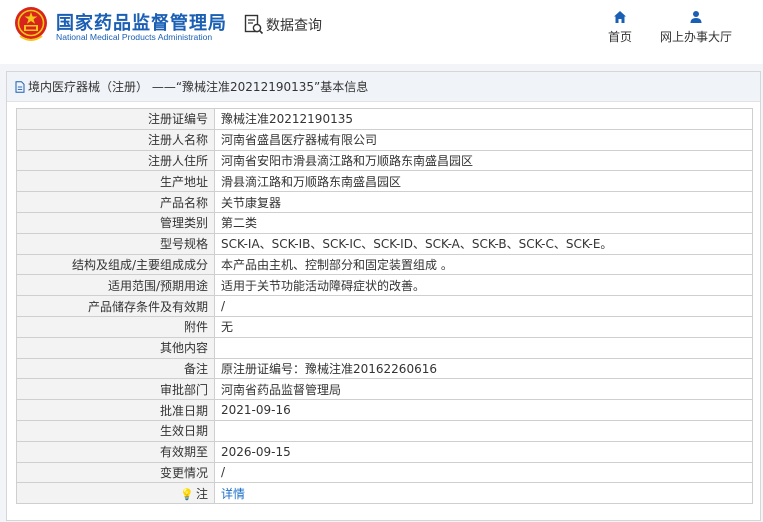  What do you see at coordinates (620, 27) in the screenshot?
I see `nav-home: 首页` at bounding box center [620, 27].